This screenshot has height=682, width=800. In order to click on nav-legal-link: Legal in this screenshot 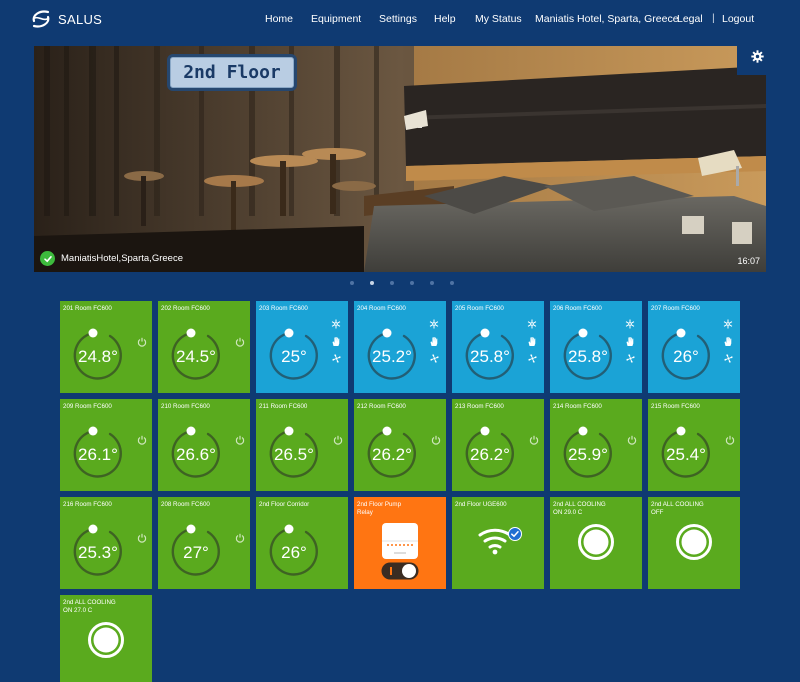, I will do `click(690, 19)`.